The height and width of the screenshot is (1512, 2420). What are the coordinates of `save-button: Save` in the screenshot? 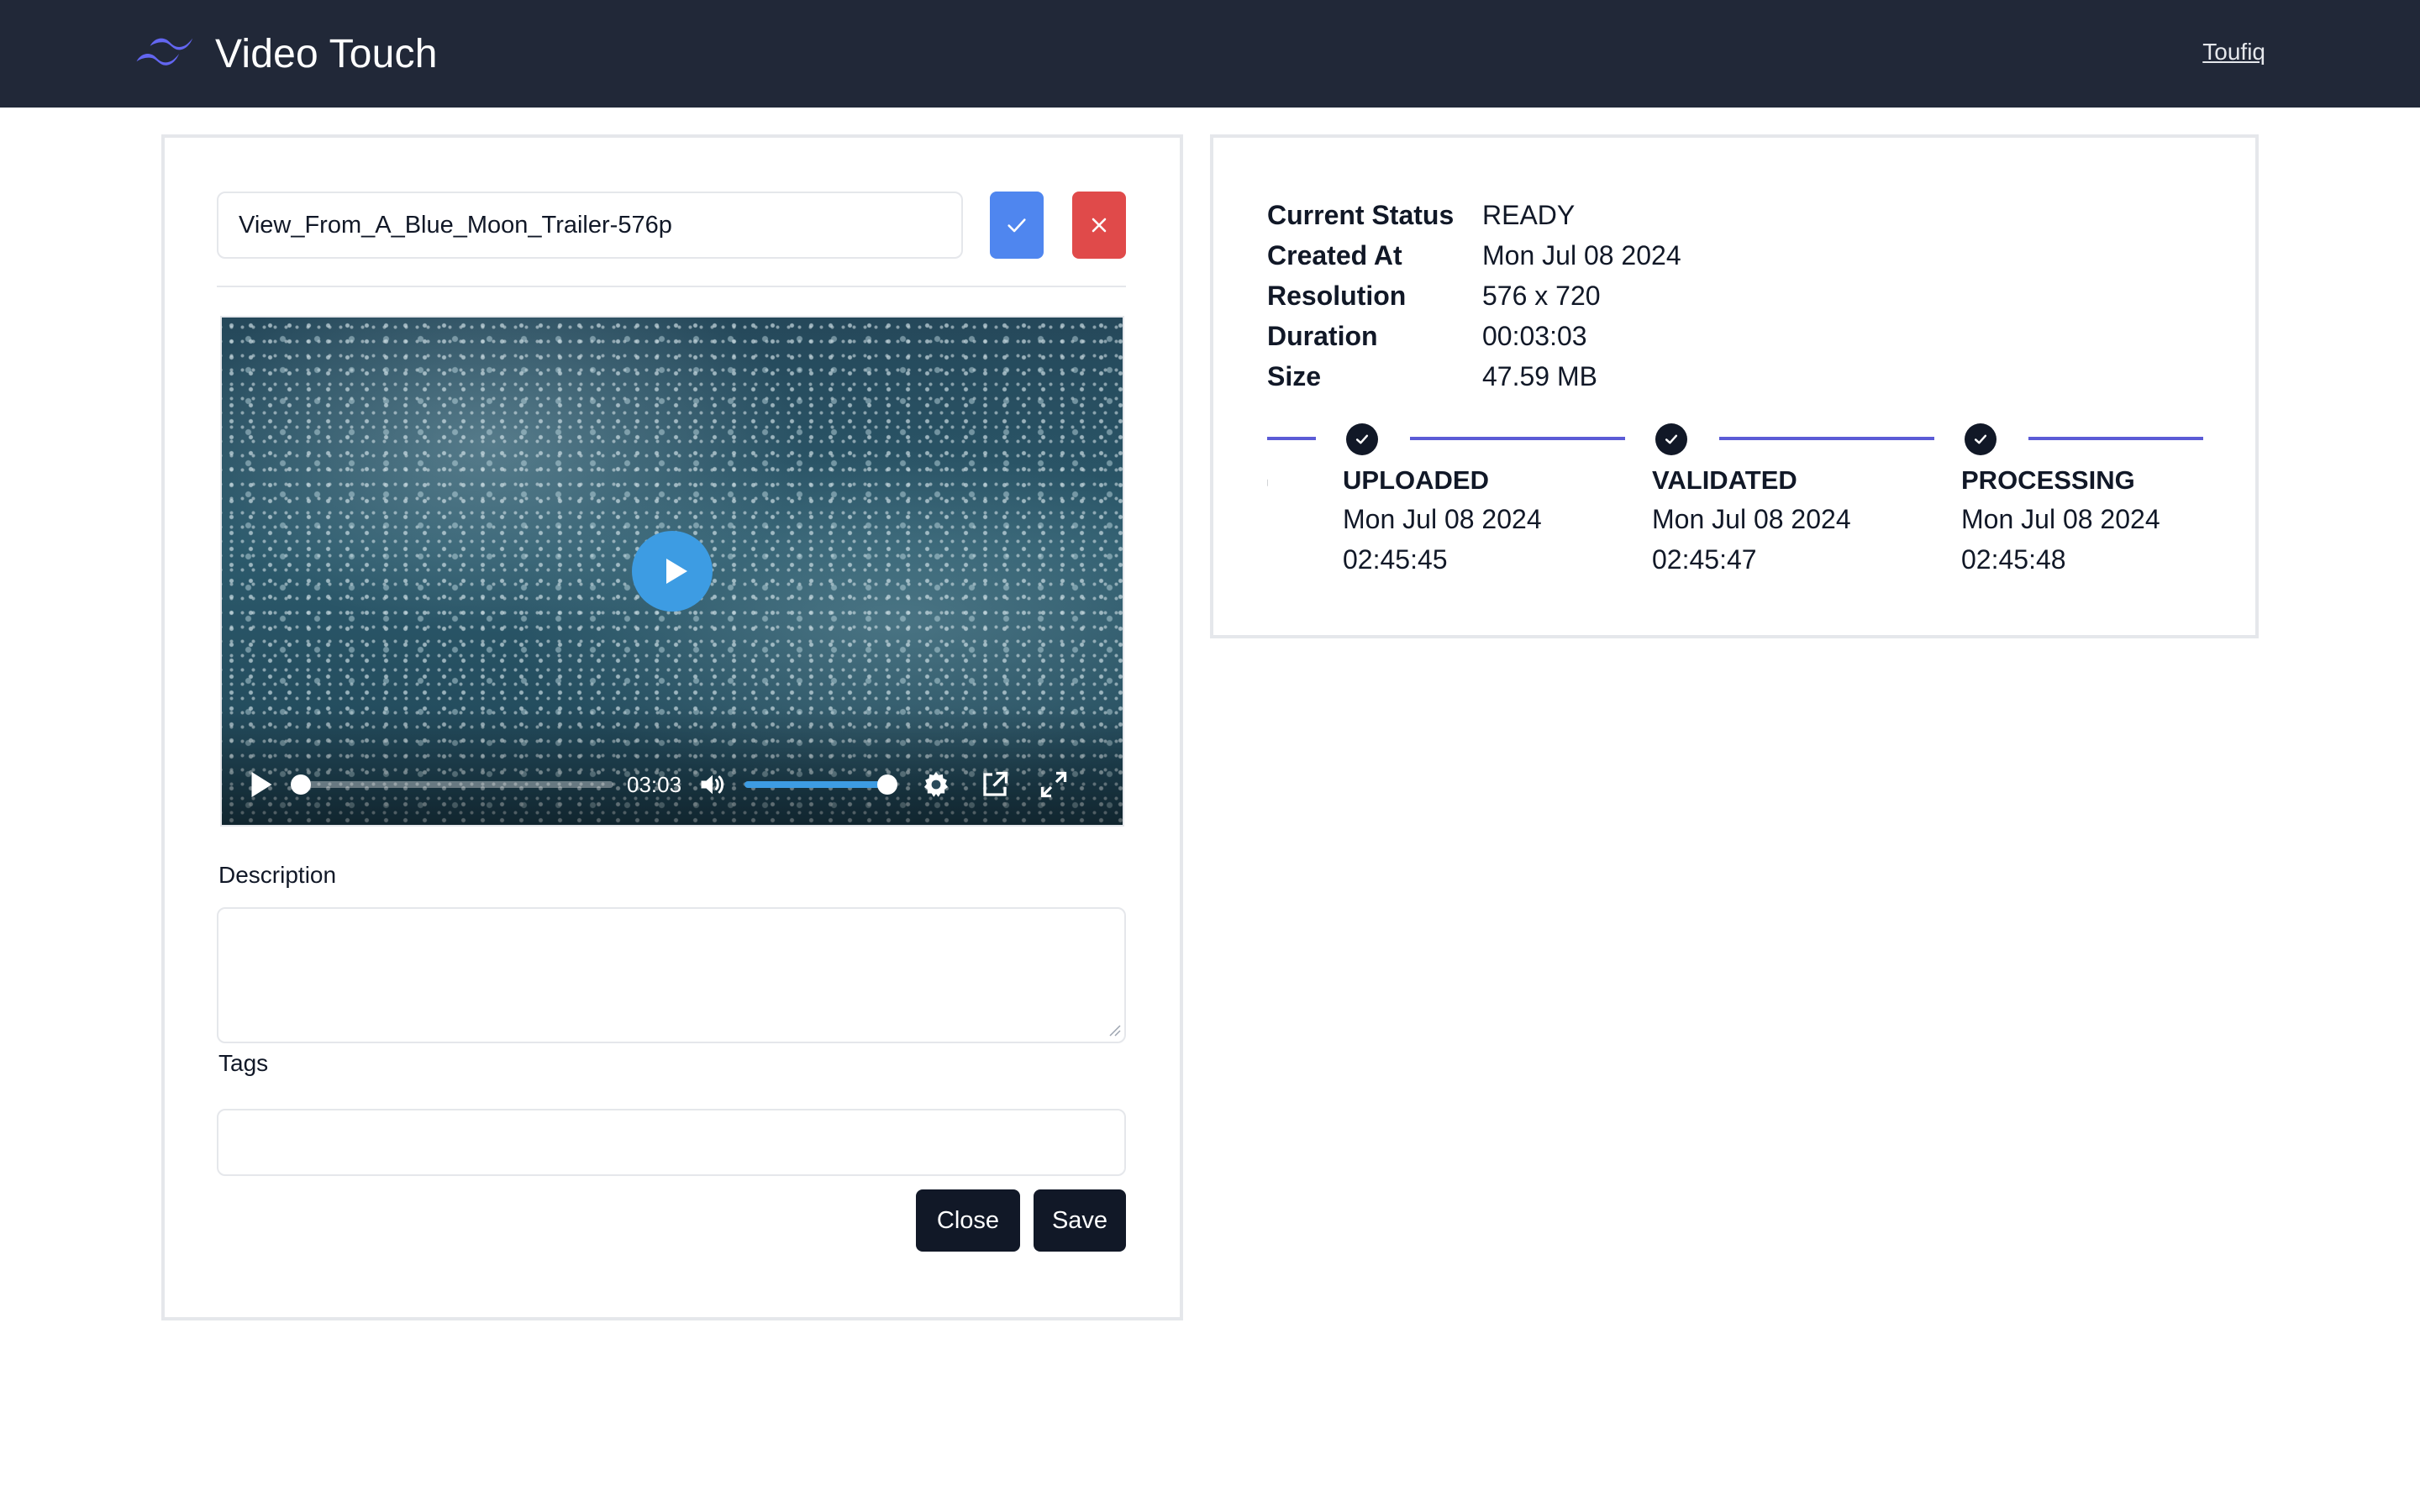 It's located at (1080, 1220).